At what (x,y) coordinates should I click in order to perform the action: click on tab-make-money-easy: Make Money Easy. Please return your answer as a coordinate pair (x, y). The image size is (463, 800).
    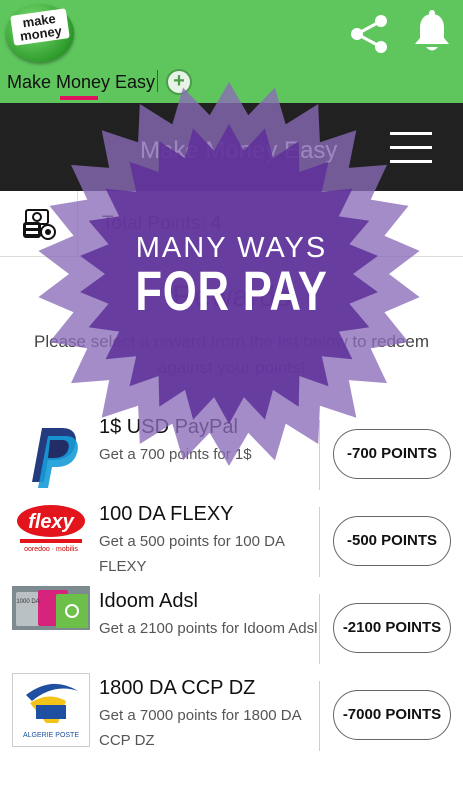
    Looking at the image, I should click on (81, 82).